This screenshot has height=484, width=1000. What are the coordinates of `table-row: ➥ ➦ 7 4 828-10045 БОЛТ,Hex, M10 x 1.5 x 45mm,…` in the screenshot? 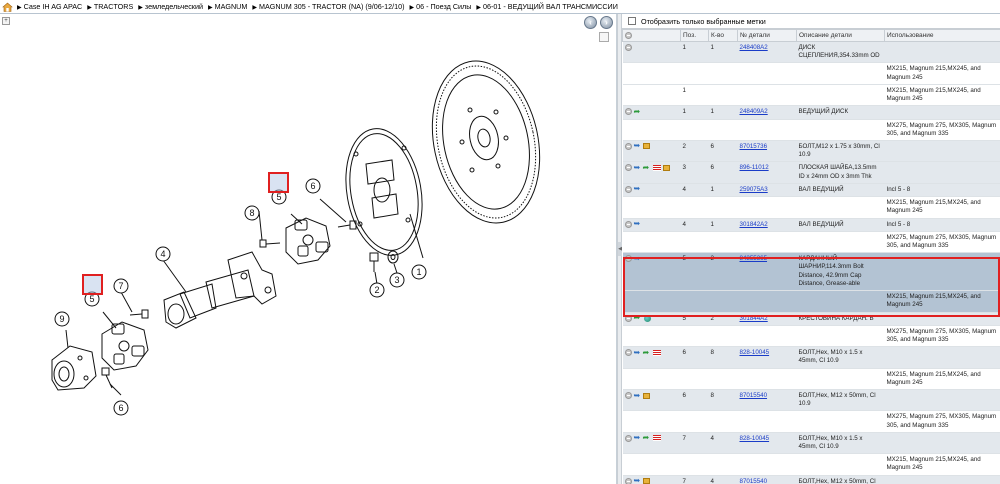 It's located at (811, 443).